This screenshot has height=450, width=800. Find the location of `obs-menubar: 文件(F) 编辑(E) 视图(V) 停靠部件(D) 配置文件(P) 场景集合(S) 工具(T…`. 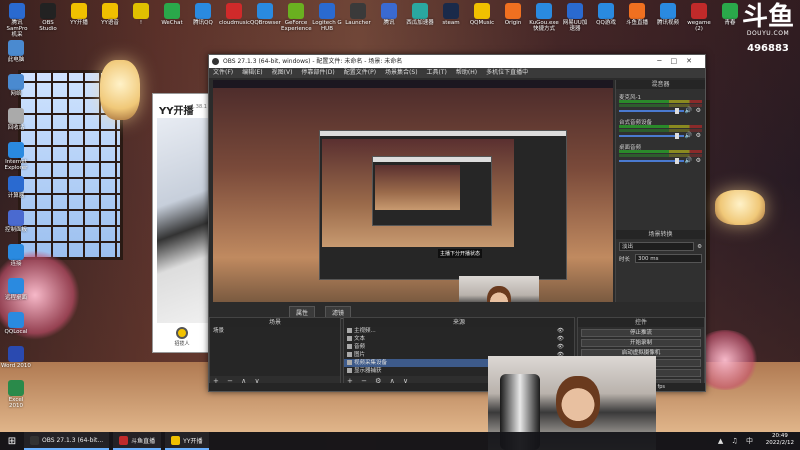

obs-menubar: 文件(F) 编辑(E) 视图(V) 停靠部件(D) 配置文件(P) 场景集合(S) 工具(T… is located at coordinates (457, 73).